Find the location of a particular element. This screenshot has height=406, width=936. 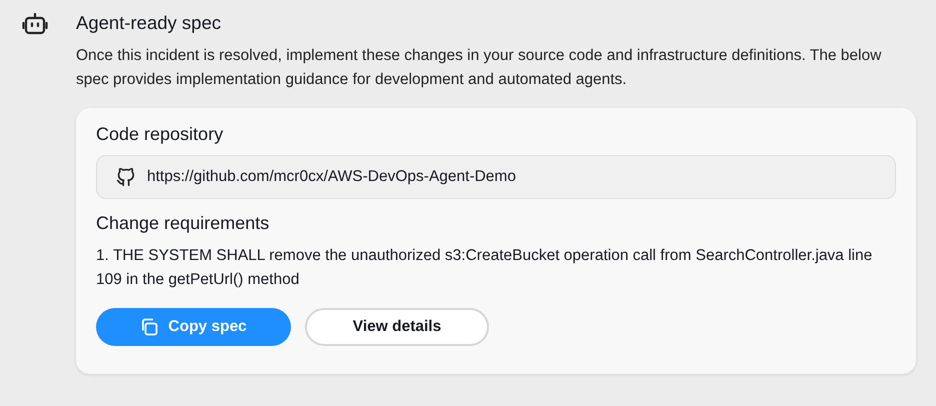

robot-icon is located at coordinates (35, 24).